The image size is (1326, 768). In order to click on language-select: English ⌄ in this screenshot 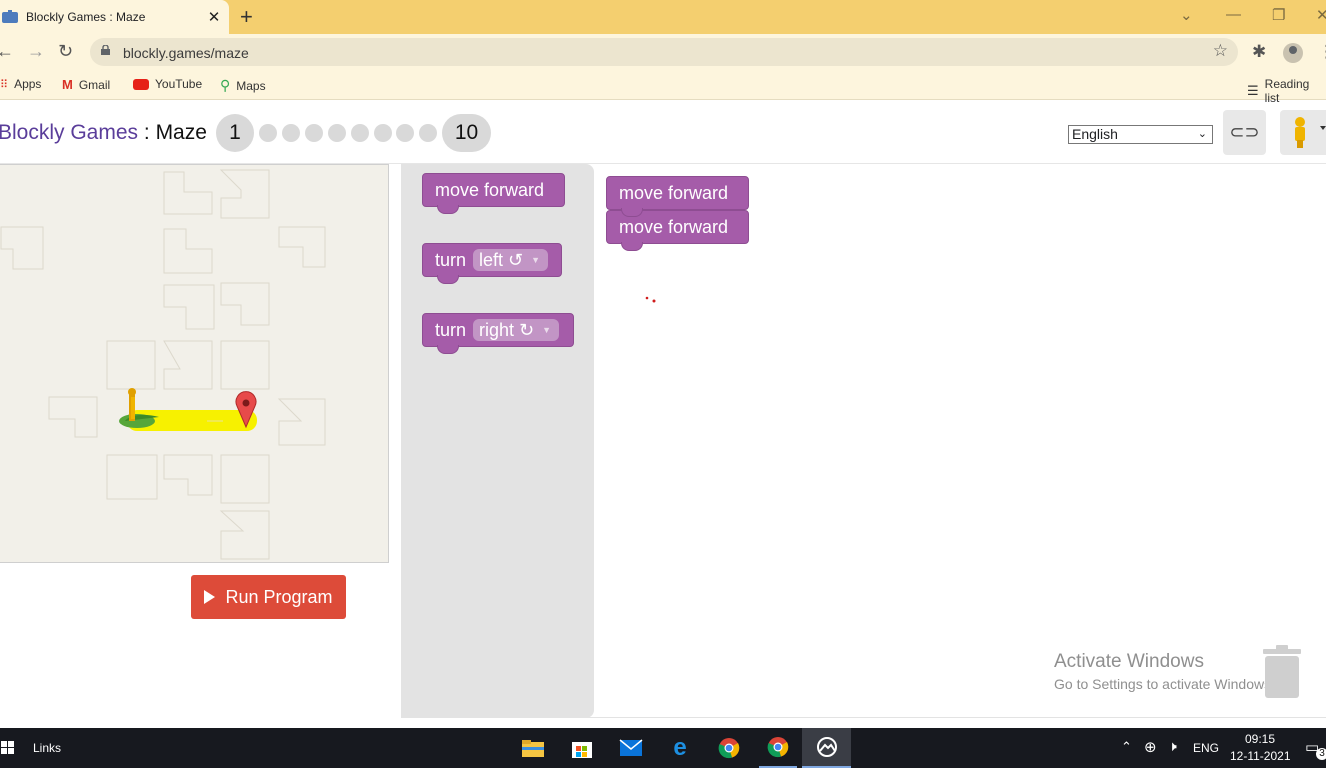, I will do `click(1140, 134)`.